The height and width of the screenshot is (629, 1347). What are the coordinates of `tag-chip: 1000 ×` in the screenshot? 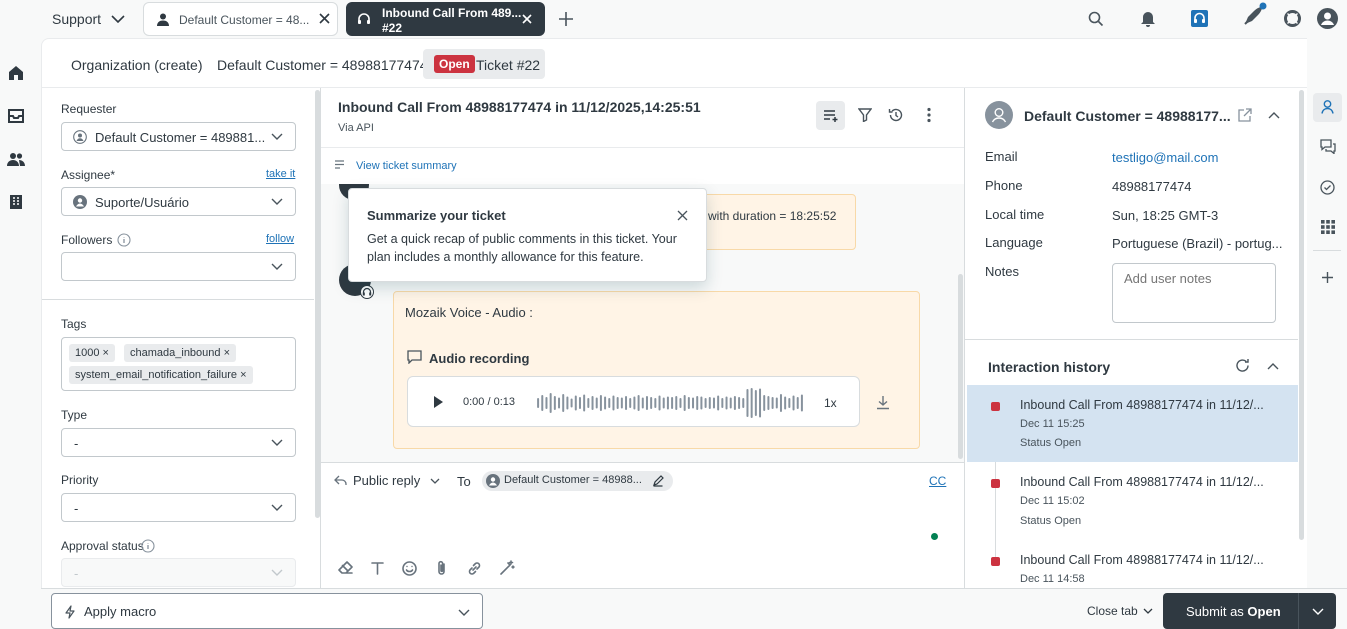 It's located at (92, 353).